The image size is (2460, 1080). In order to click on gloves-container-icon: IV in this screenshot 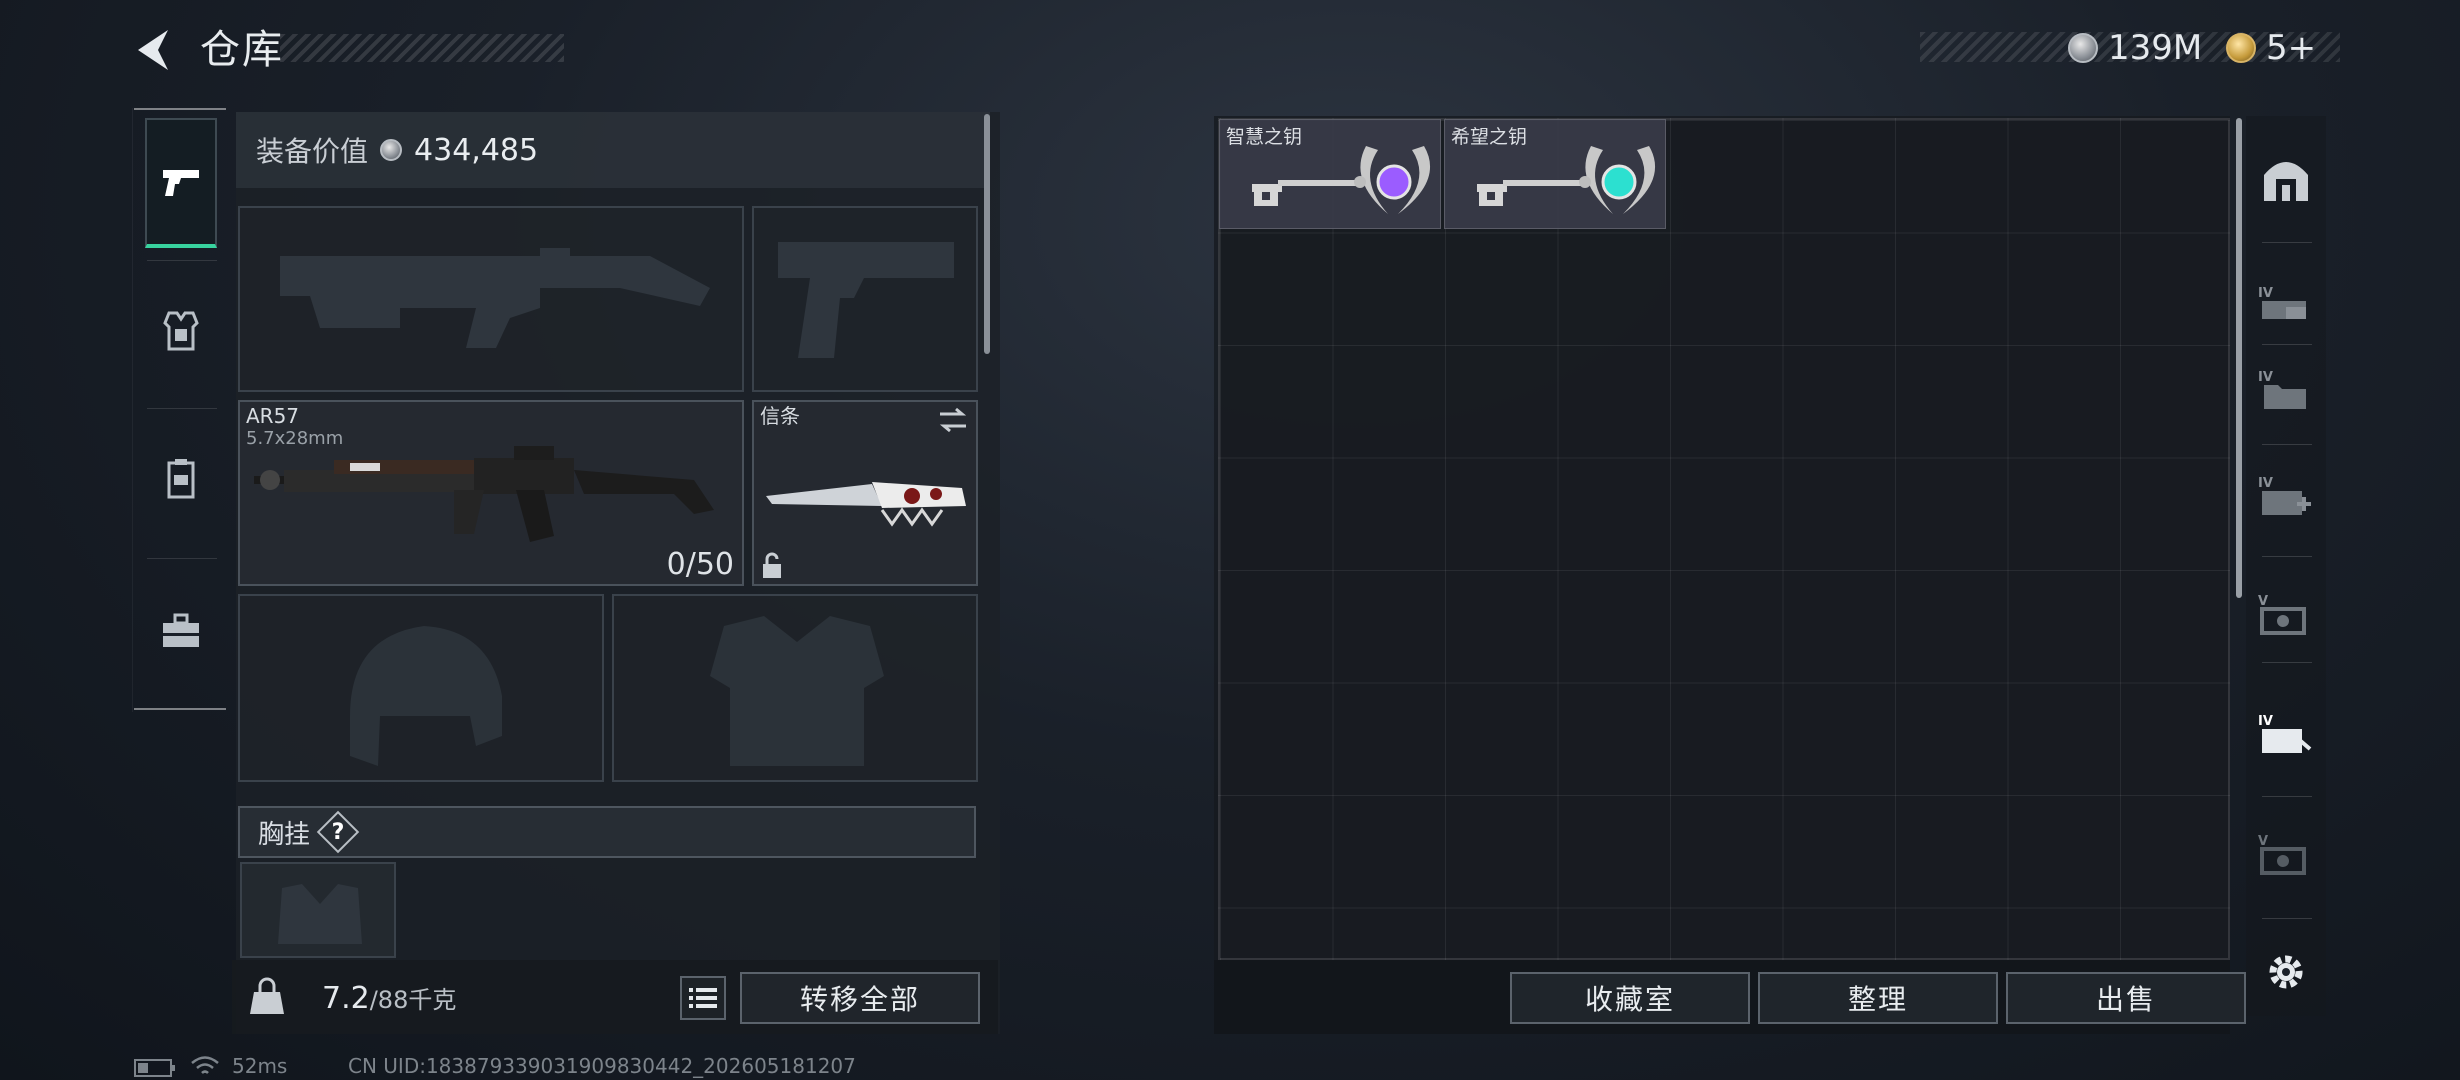, I will do `click(2285, 733)`.